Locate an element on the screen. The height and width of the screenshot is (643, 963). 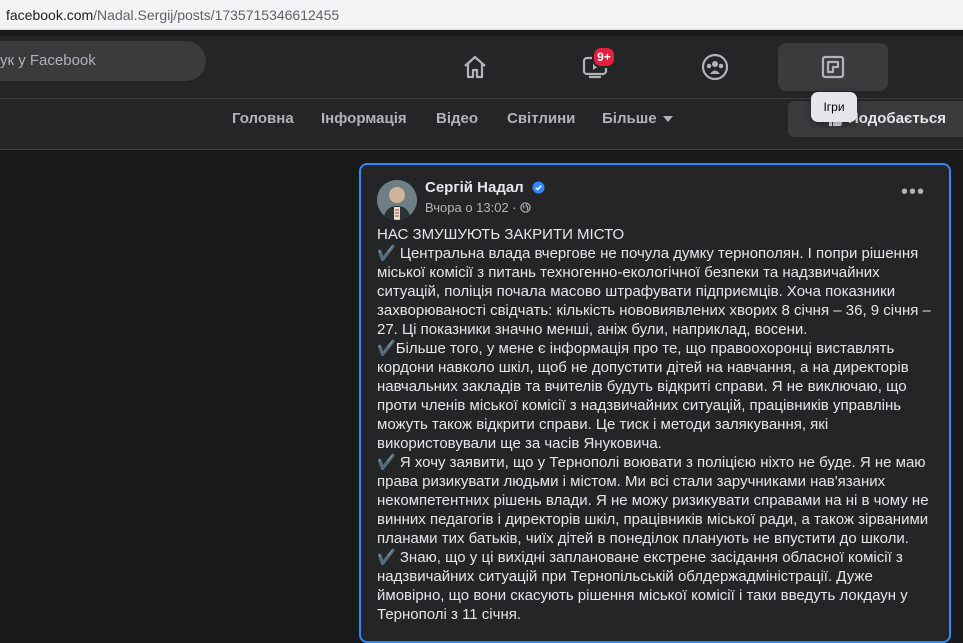
top-navigation-bar: ук у Facebook 9+ is located at coordinates (481, 67).